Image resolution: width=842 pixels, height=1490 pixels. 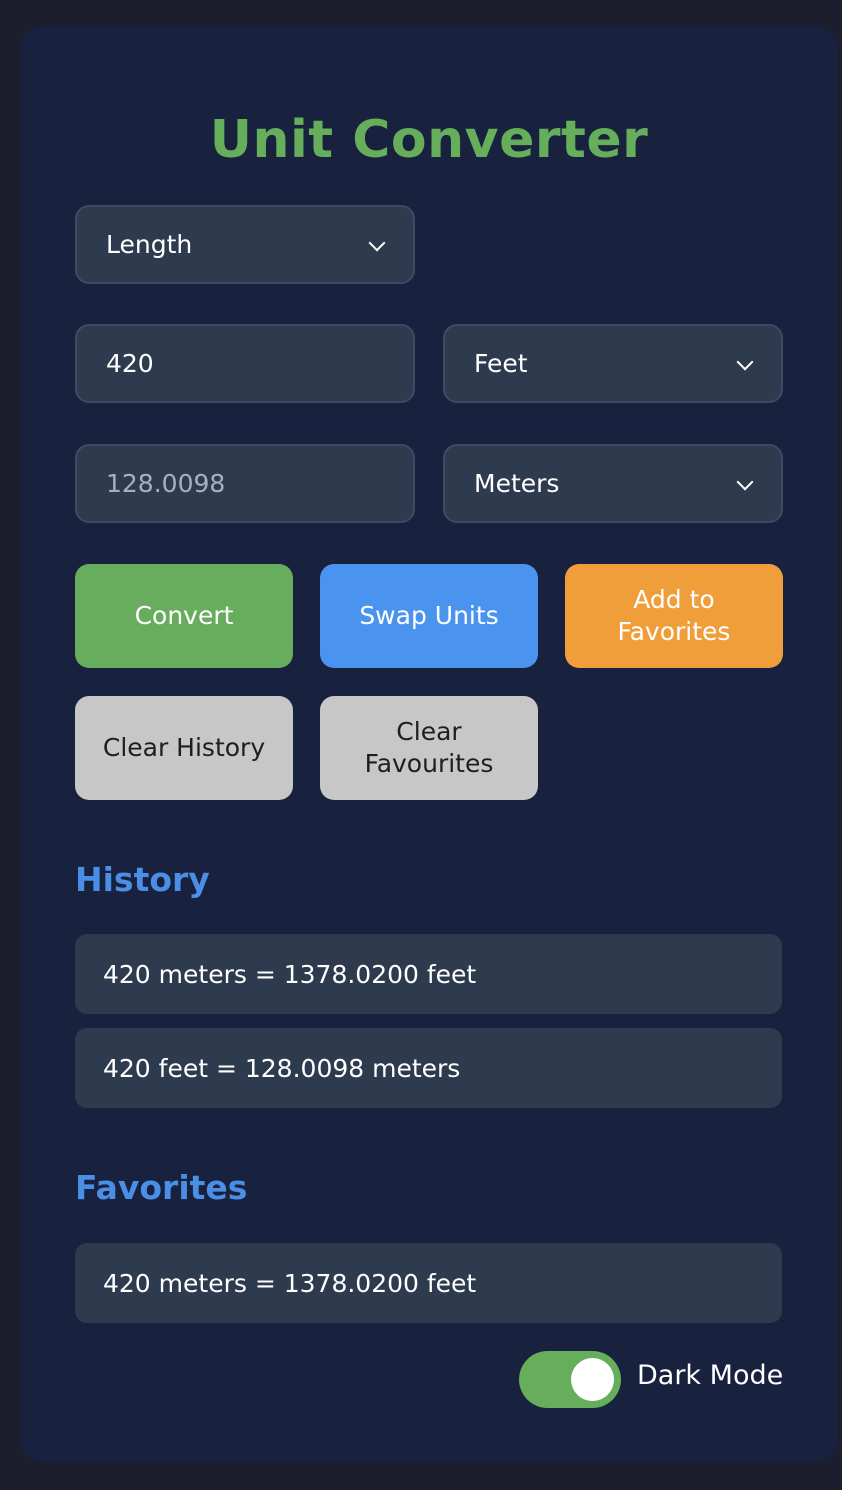 What do you see at coordinates (428, 1068) in the screenshot?
I see `history-item: 420 feet = 128.0098 meters` at bounding box center [428, 1068].